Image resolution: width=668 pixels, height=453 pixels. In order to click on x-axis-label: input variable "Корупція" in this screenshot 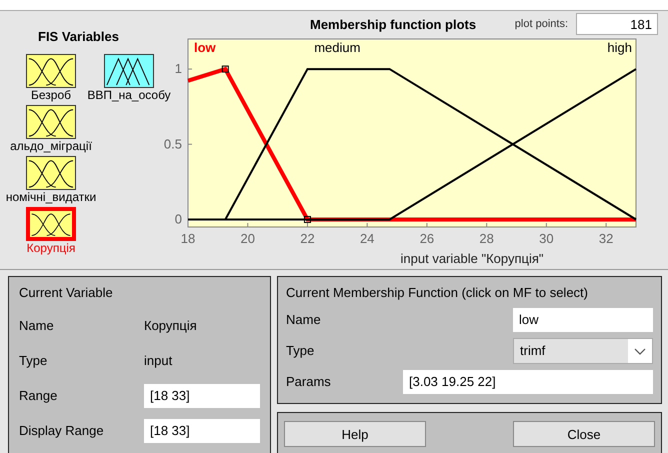, I will do `click(472, 258)`.